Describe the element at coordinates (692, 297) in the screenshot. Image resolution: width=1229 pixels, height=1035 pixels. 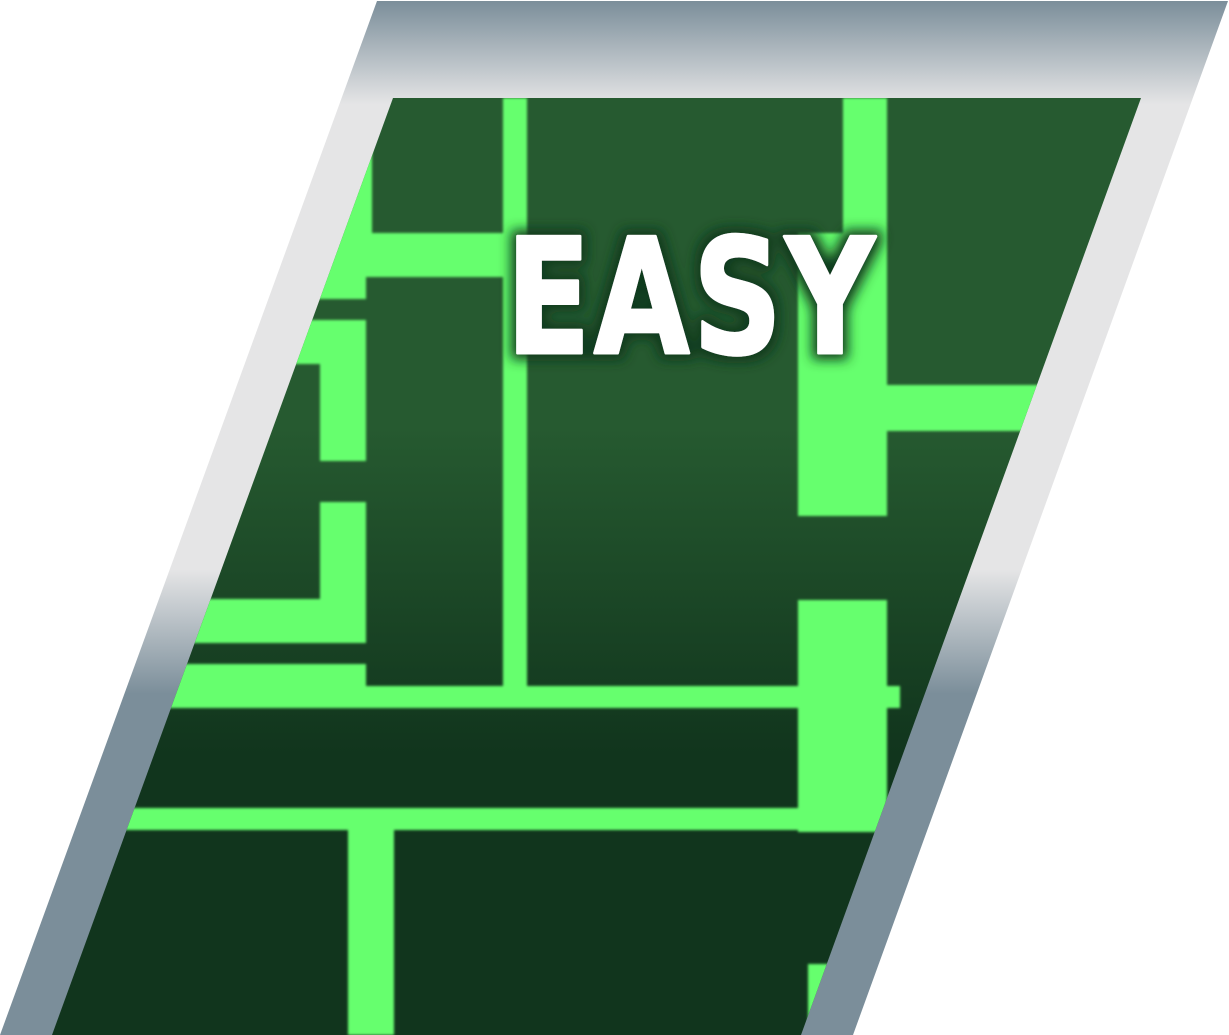
I see `difficulty-label: EASY` at that location.